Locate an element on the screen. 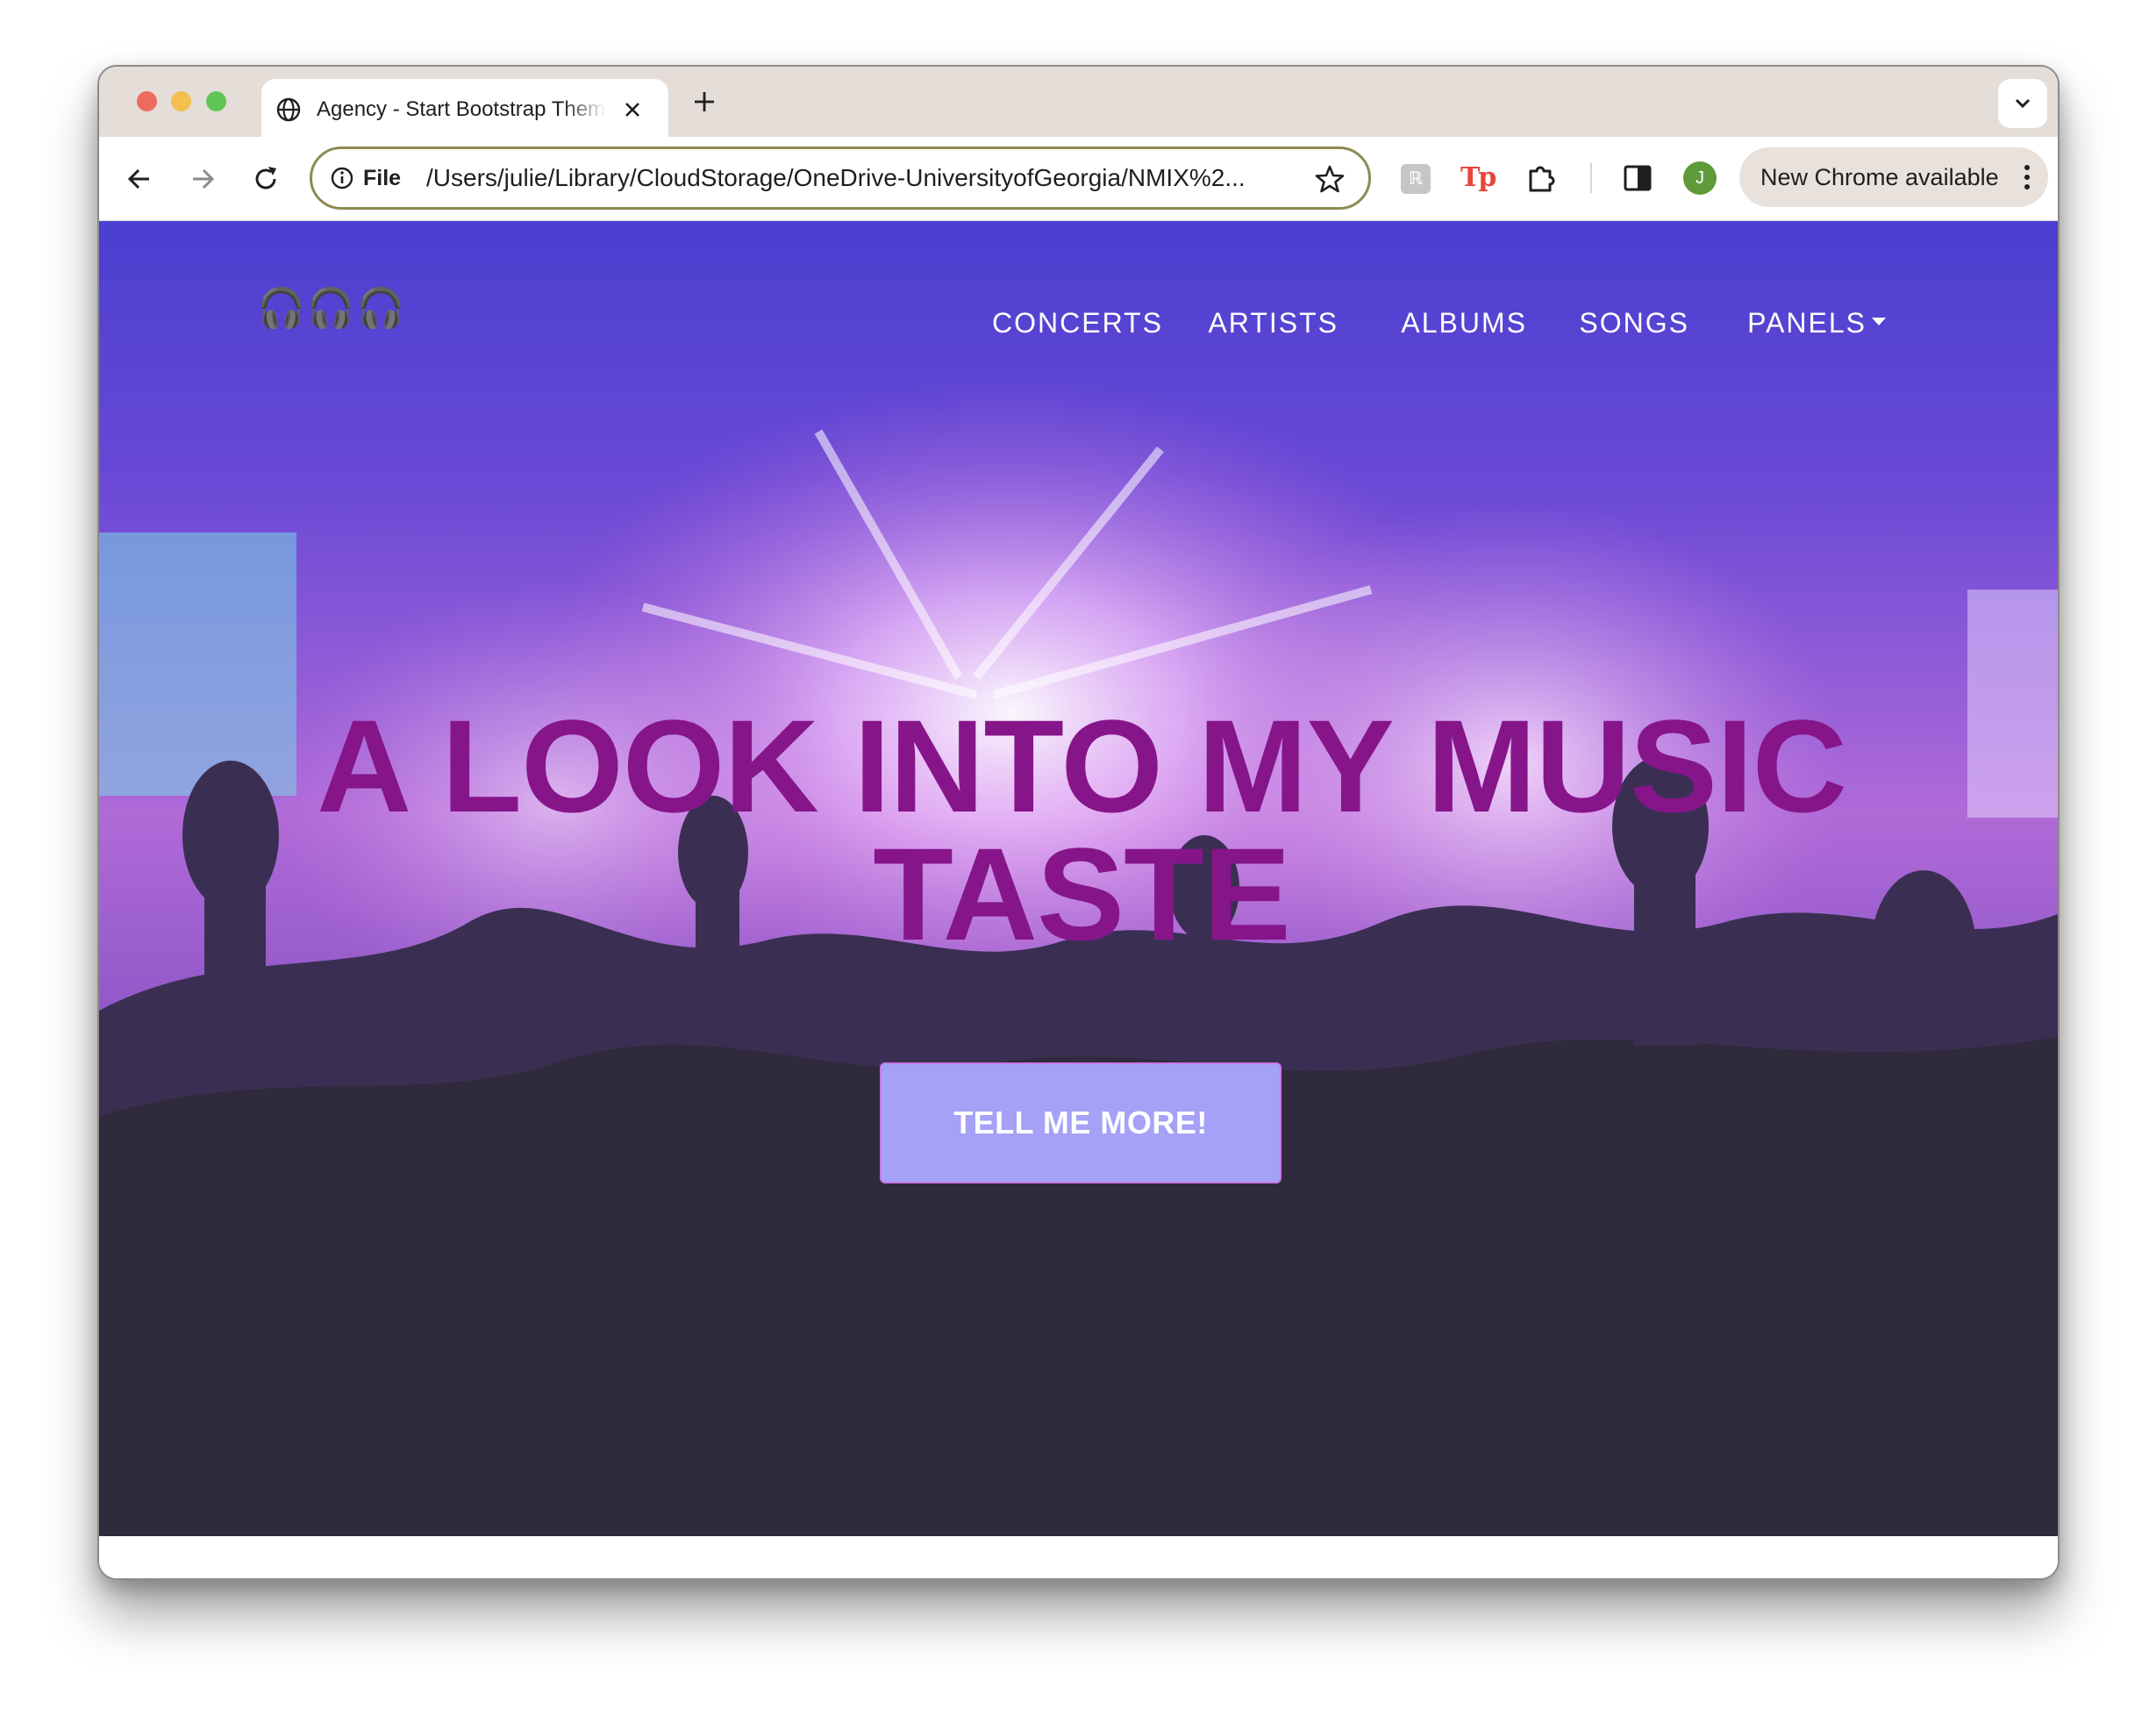  close-tab-icon is located at coordinates (632, 110).